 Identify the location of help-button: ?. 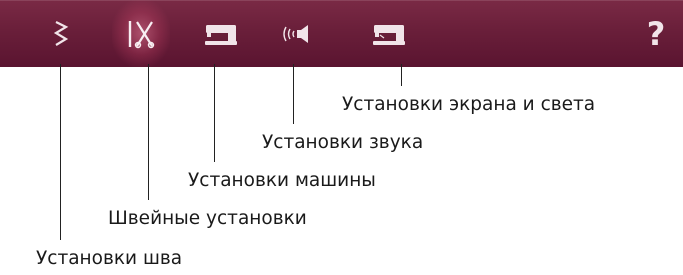
(656, 34).